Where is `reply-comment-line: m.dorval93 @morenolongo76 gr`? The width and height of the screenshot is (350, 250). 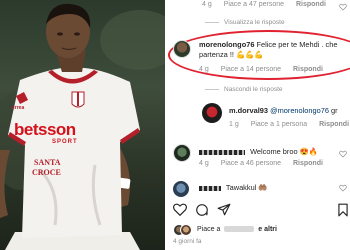 reply-comment-line: m.dorval93 @morenolongo76 gr is located at coordinates (283, 111).